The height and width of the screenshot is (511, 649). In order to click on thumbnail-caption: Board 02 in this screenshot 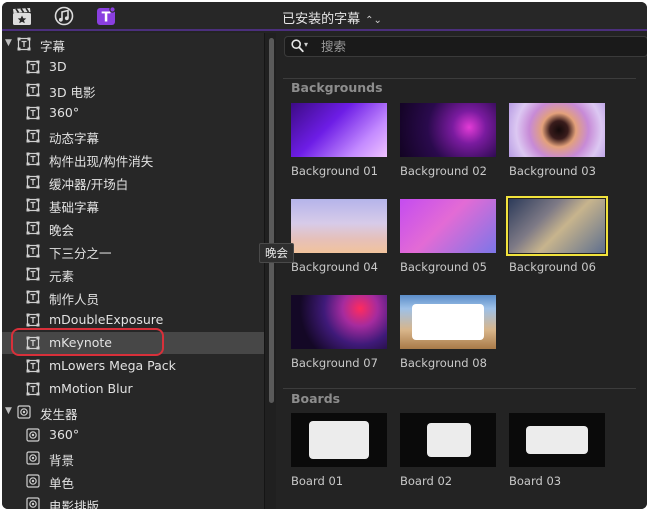, I will do `click(426, 481)`.